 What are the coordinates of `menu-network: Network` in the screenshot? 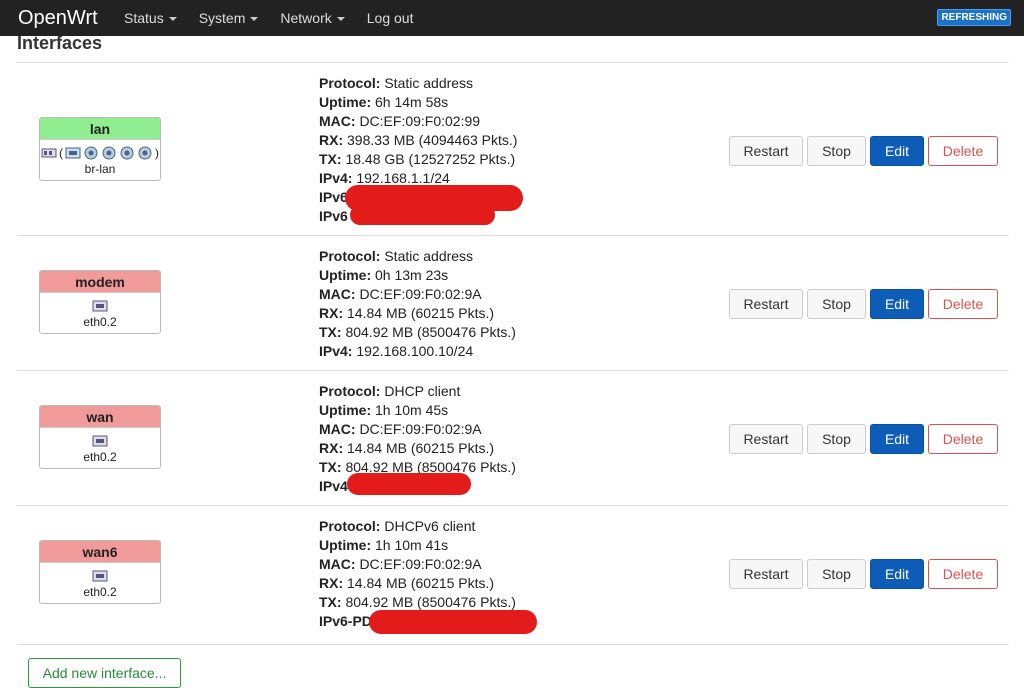 It's located at (312, 18).